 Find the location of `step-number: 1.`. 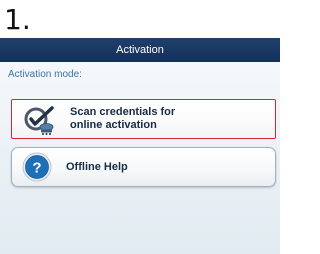

step-number: 1. is located at coordinates (17, 19).